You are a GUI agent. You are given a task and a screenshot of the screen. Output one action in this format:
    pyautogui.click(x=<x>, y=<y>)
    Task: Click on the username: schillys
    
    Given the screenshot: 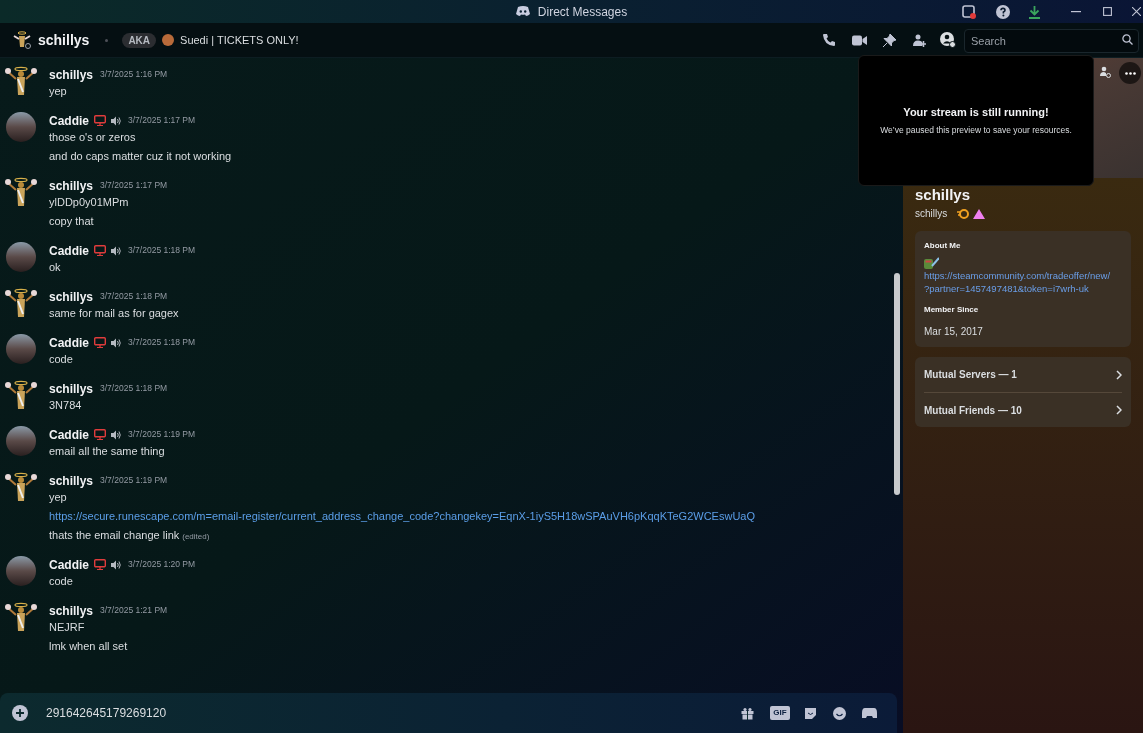 What is the action you would take?
    pyautogui.click(x=931, y=214)
    